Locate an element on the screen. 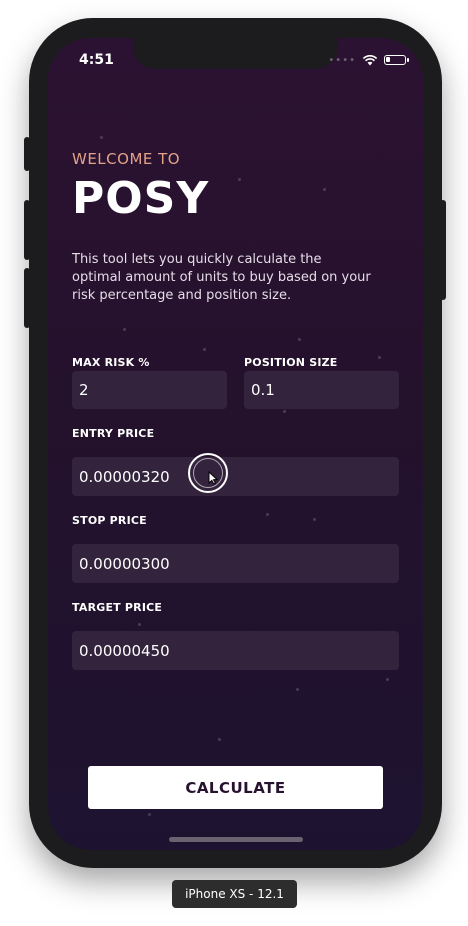 Image resolution: width=468 pixels, height=926 pixels. target-price-input: 0.00000450 is located at coordinates (235, 650).